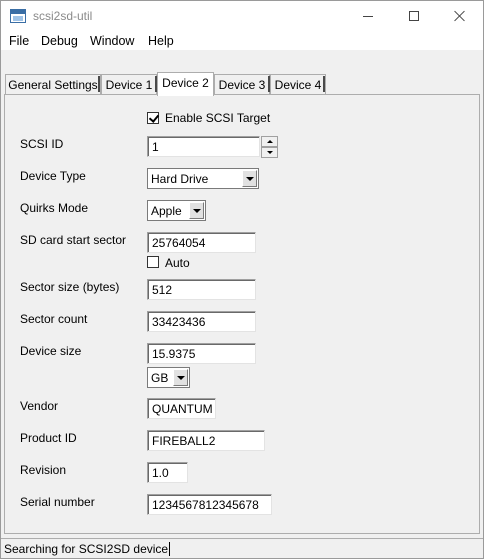 The height and width of the screenshot is (559, 484). I want to click on maximize-icon, so click(414, 16).